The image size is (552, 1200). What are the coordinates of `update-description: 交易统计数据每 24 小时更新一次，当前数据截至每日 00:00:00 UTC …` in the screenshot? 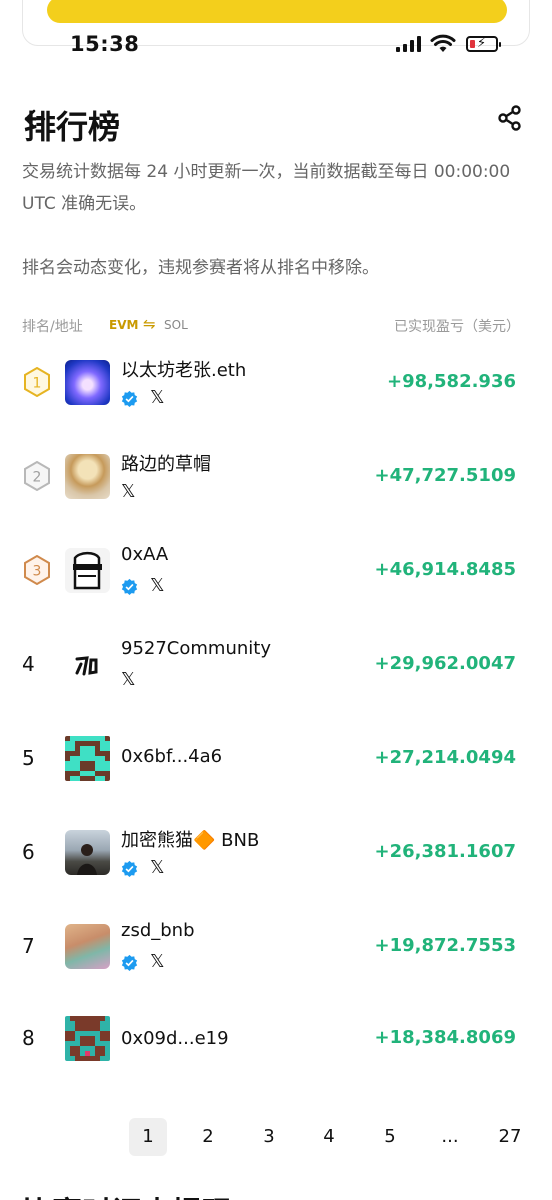 It's located at (266, 188).